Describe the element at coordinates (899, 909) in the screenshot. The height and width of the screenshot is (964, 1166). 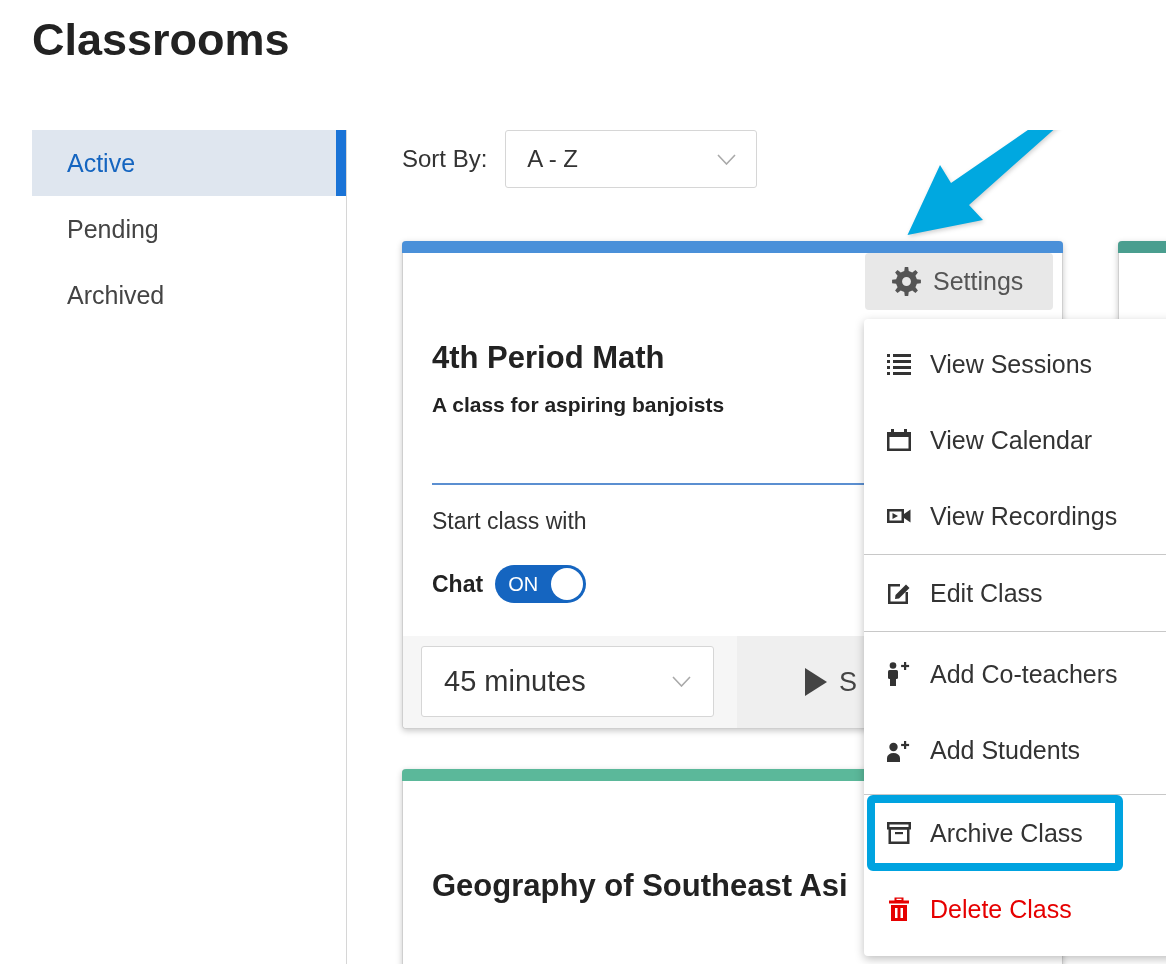
I see `trash-icon` at that location.